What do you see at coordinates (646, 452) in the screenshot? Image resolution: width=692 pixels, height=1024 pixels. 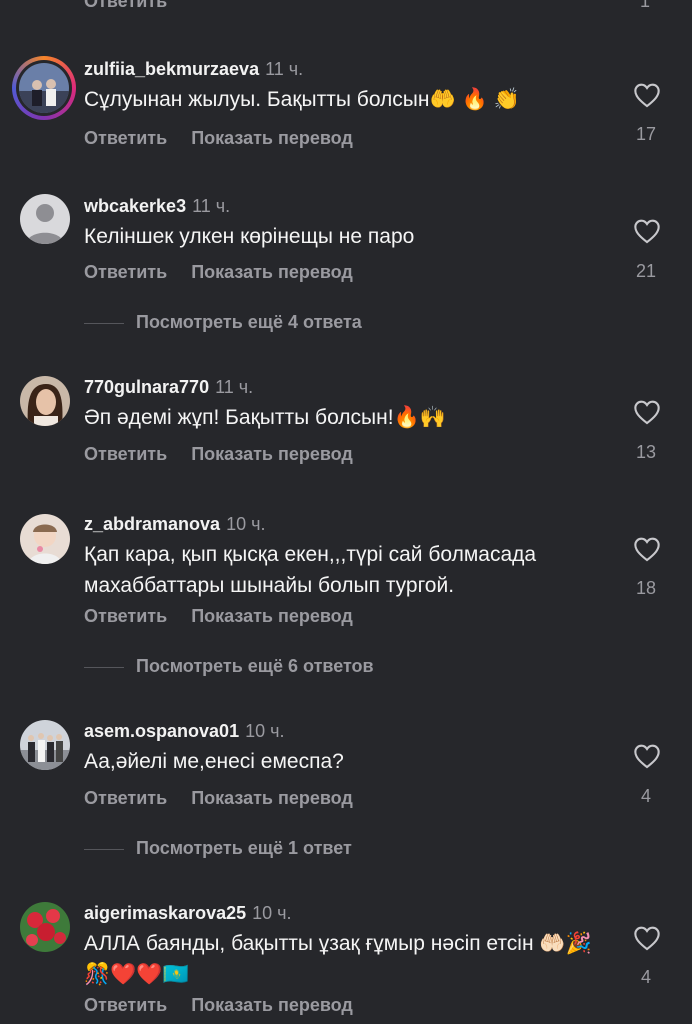 I see `like-count: 13` at bounding box center [646, 452].